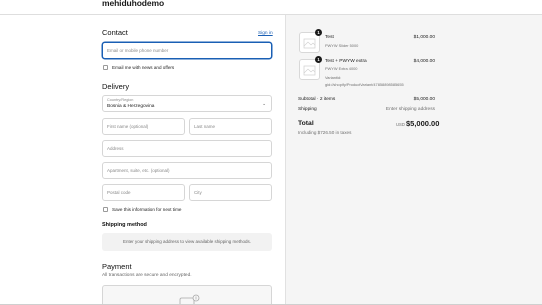  I want to click on subtotal-label: Subtotal · 2 items, so click(317, 99).